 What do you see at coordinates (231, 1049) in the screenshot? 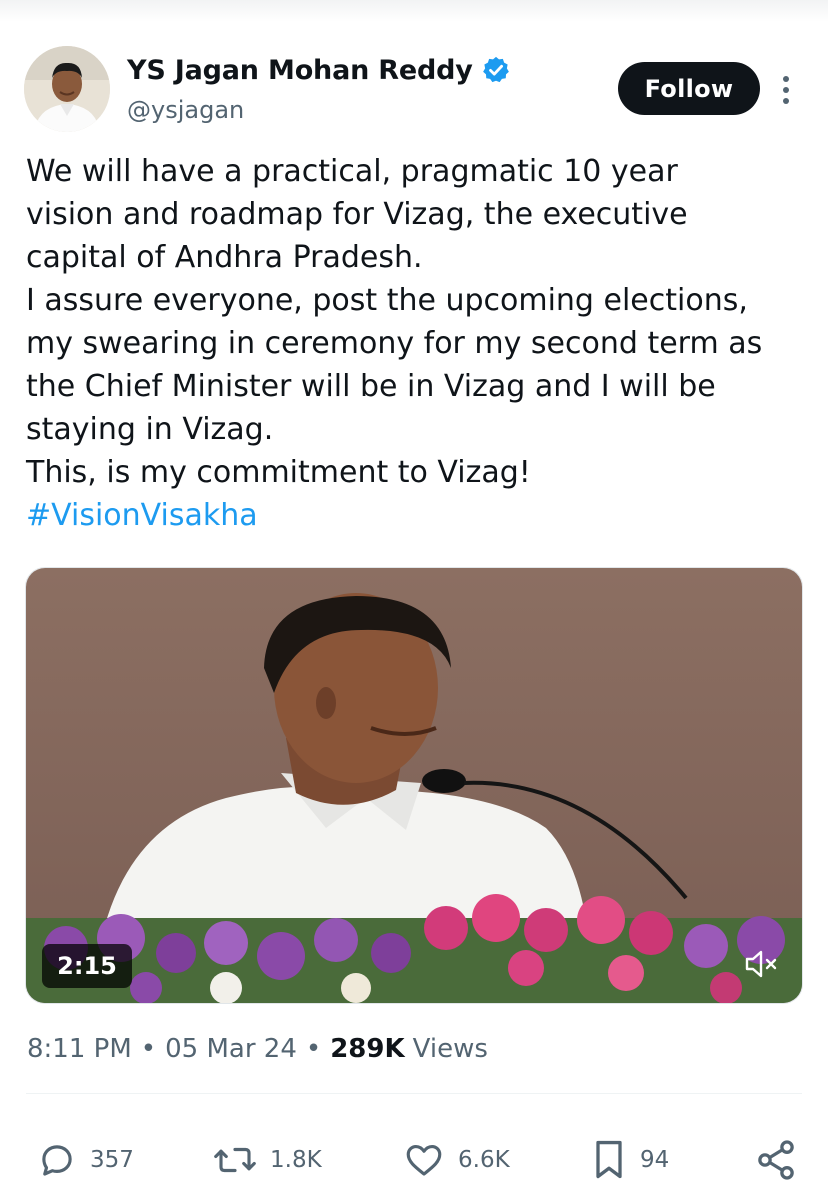
I see `tweet-date: 05 Mar 24` at bounding box center [231, 1049].